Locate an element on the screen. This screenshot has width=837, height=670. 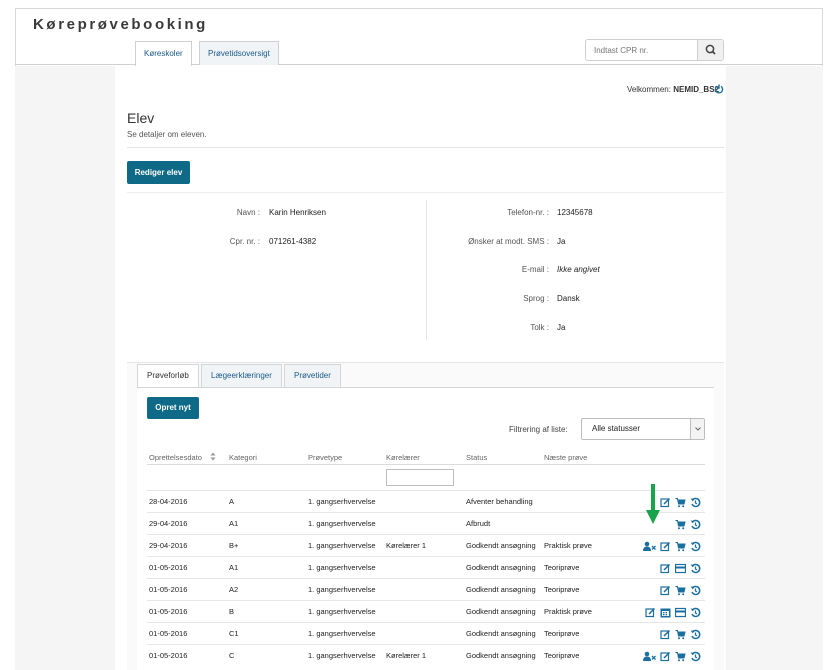
name-label: Navn : is located at coordinates (248, 212).